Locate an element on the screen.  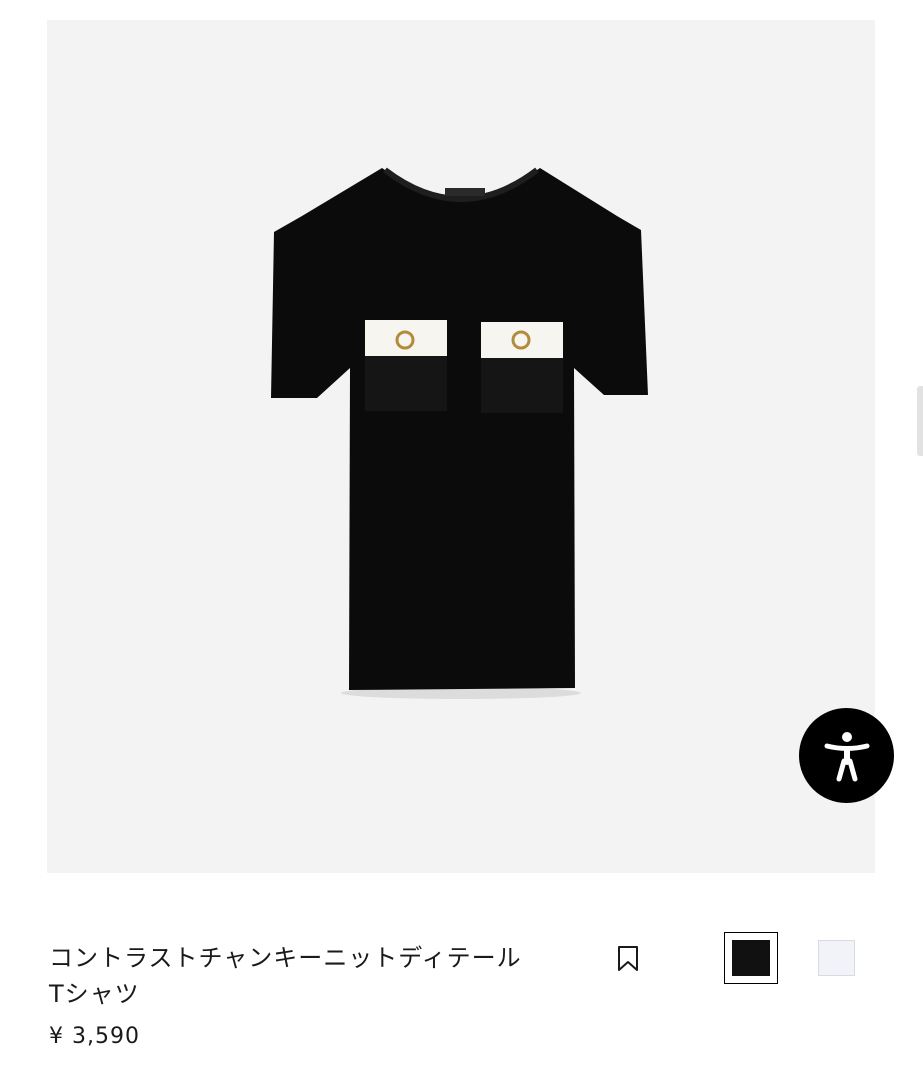
product-title-line1: コントラストチャンキーニットディテール is located at coordinates (285, 958).